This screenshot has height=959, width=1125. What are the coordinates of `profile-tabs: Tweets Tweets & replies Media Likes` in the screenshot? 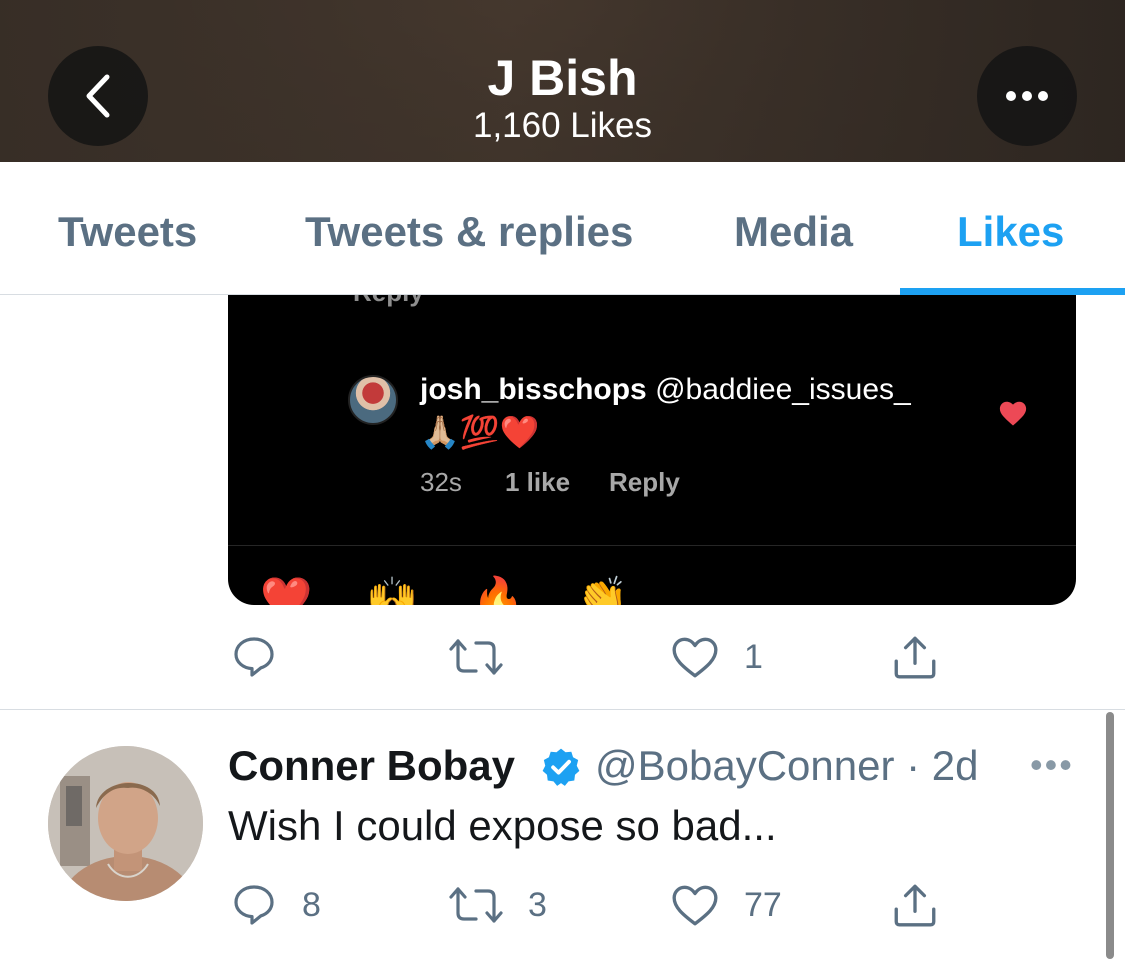 It's located at (562, 228).